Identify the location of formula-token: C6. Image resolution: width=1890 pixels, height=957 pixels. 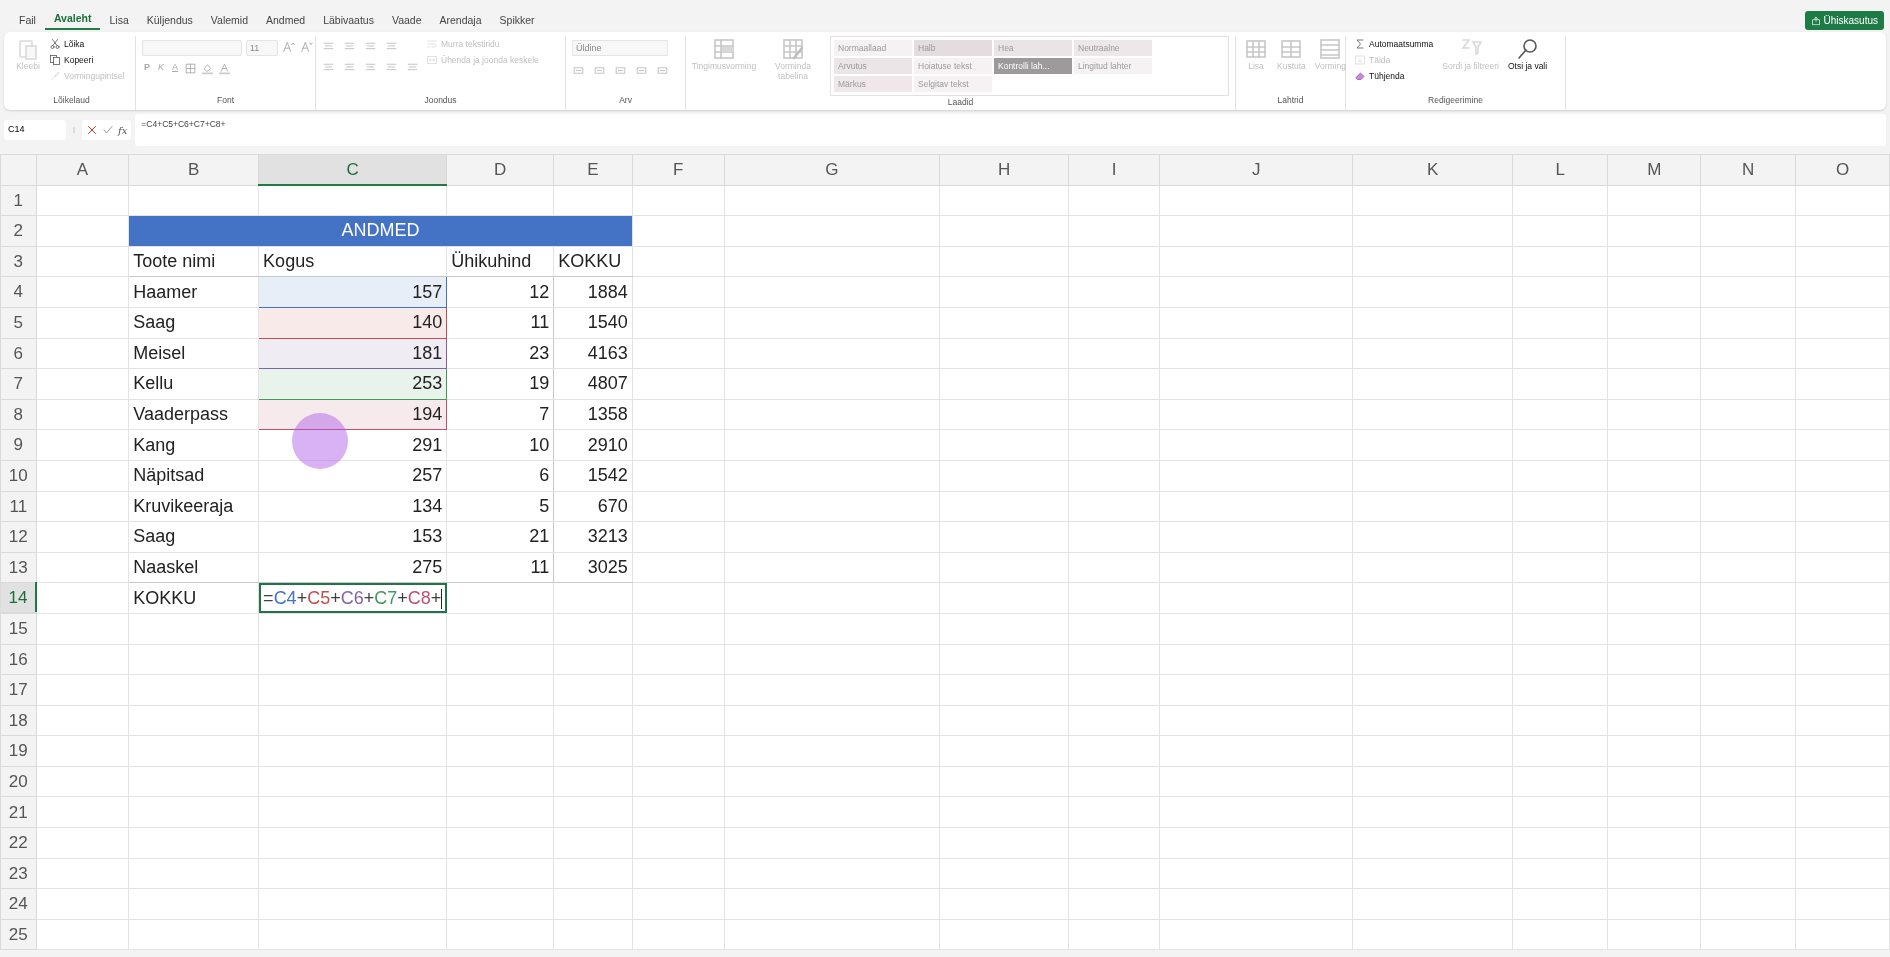
(352, 597).